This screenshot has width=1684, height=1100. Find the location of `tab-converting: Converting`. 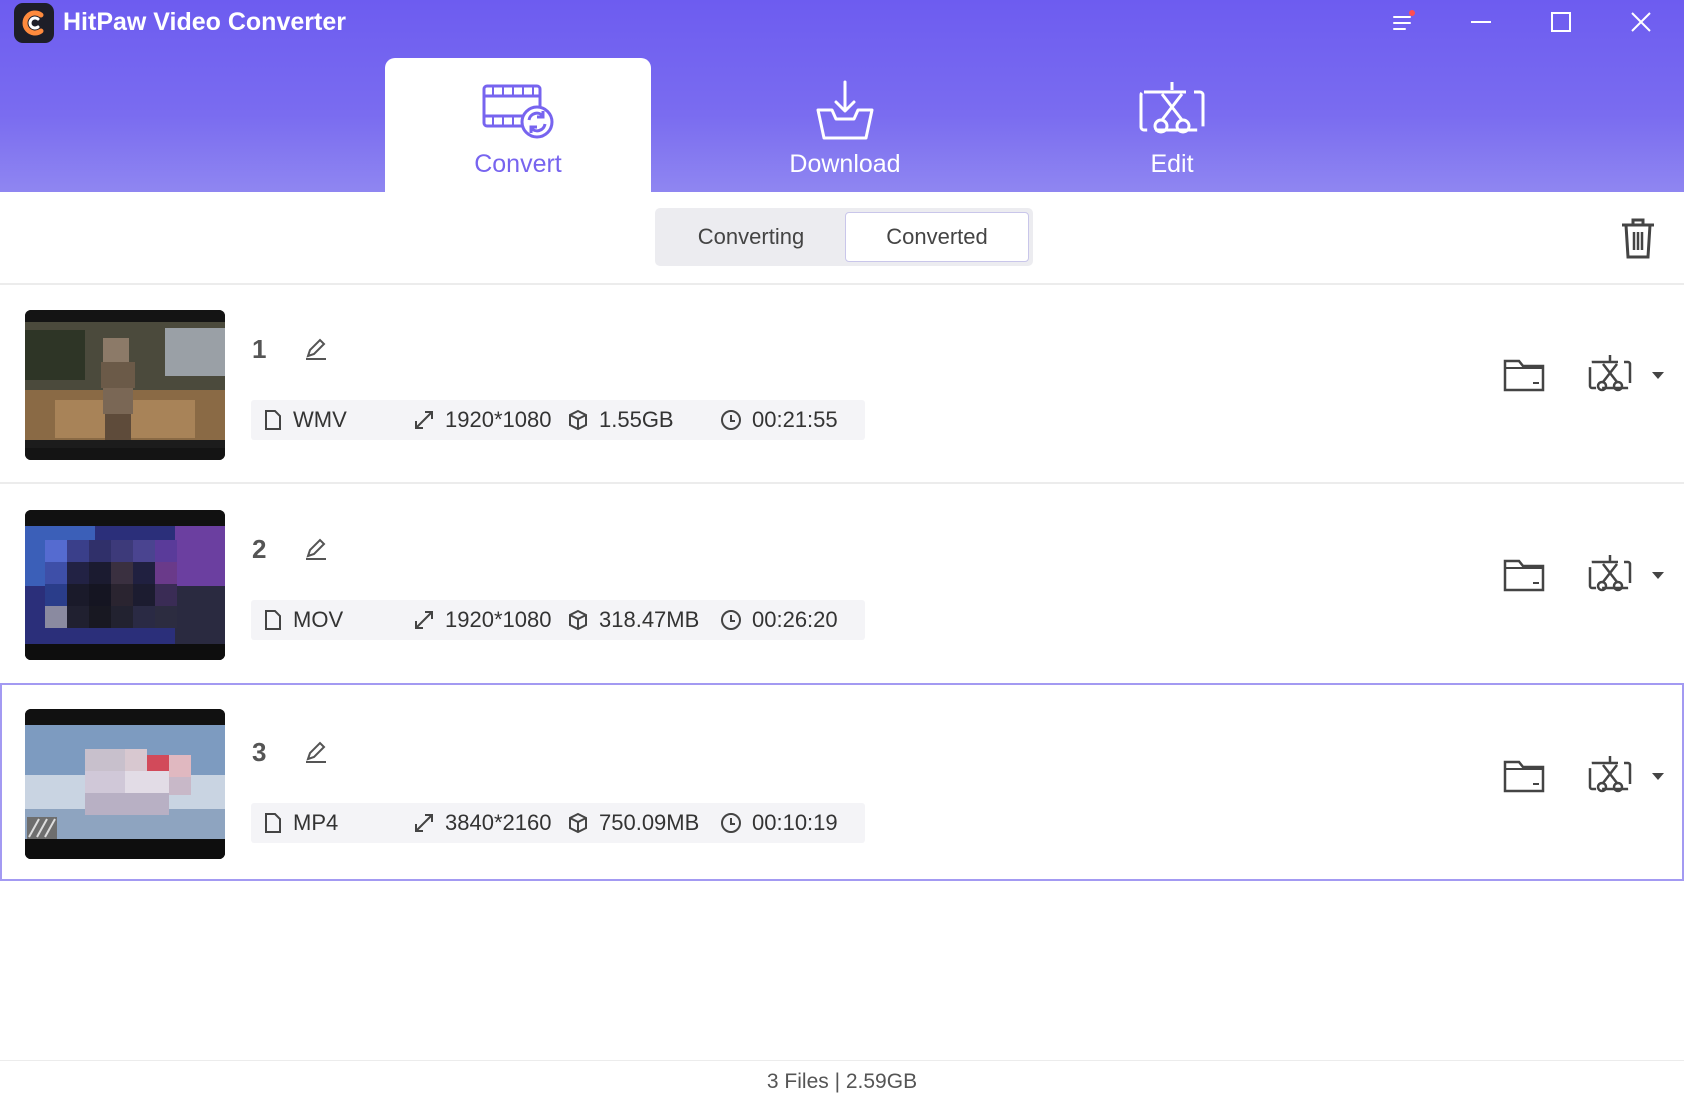

tab-converting: Converting is located at coordinates (751, 237).